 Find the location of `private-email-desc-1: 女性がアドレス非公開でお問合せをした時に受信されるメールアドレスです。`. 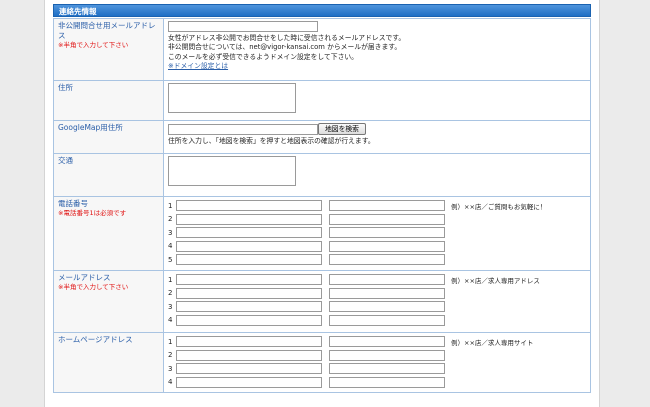

private-email-desc-1: 女性がアドレス非公開でお問合せをした時に受信されるメールアドレスです。 is located at coordinates (287, 38).